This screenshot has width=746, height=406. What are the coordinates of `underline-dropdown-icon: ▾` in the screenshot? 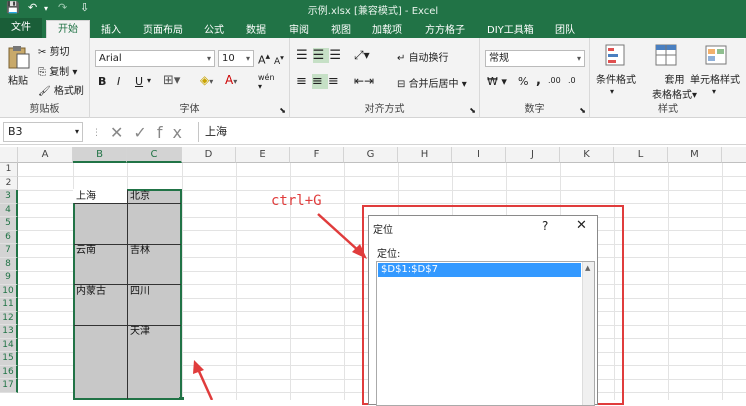 It's located at (149, 80).